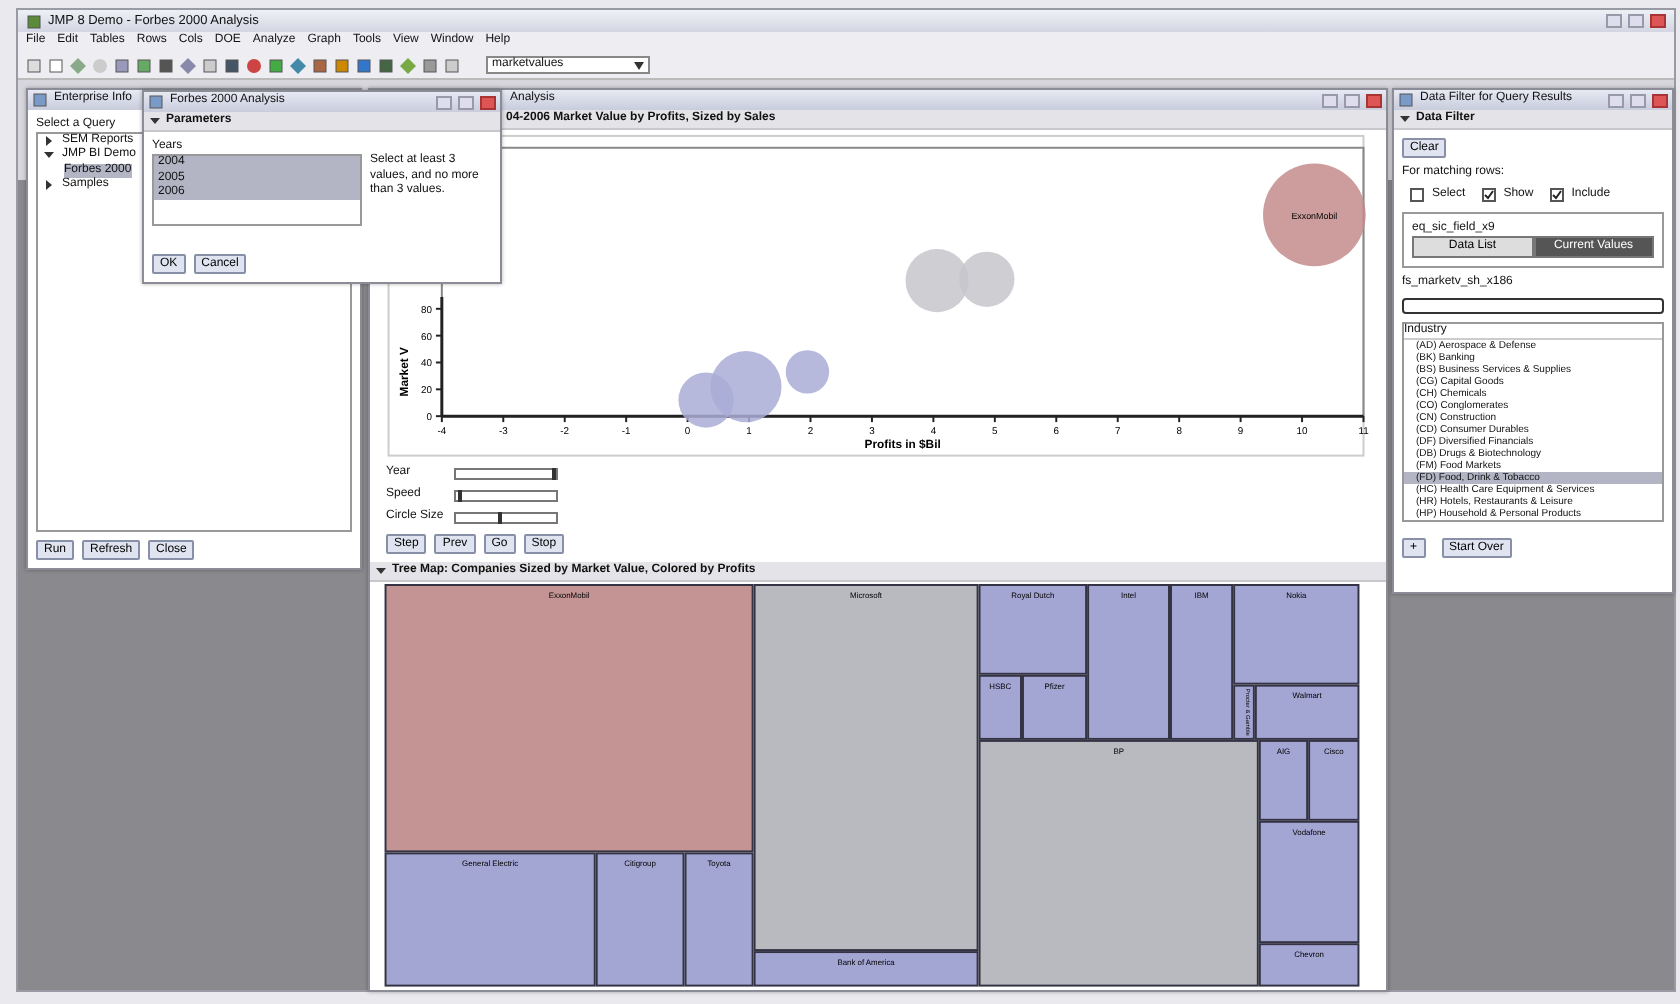 The image size is (1680, 1004). What do you see at coordinates (639, 65) in the screenshot?
I see `caret-icon` at bounding box center [639, 65].